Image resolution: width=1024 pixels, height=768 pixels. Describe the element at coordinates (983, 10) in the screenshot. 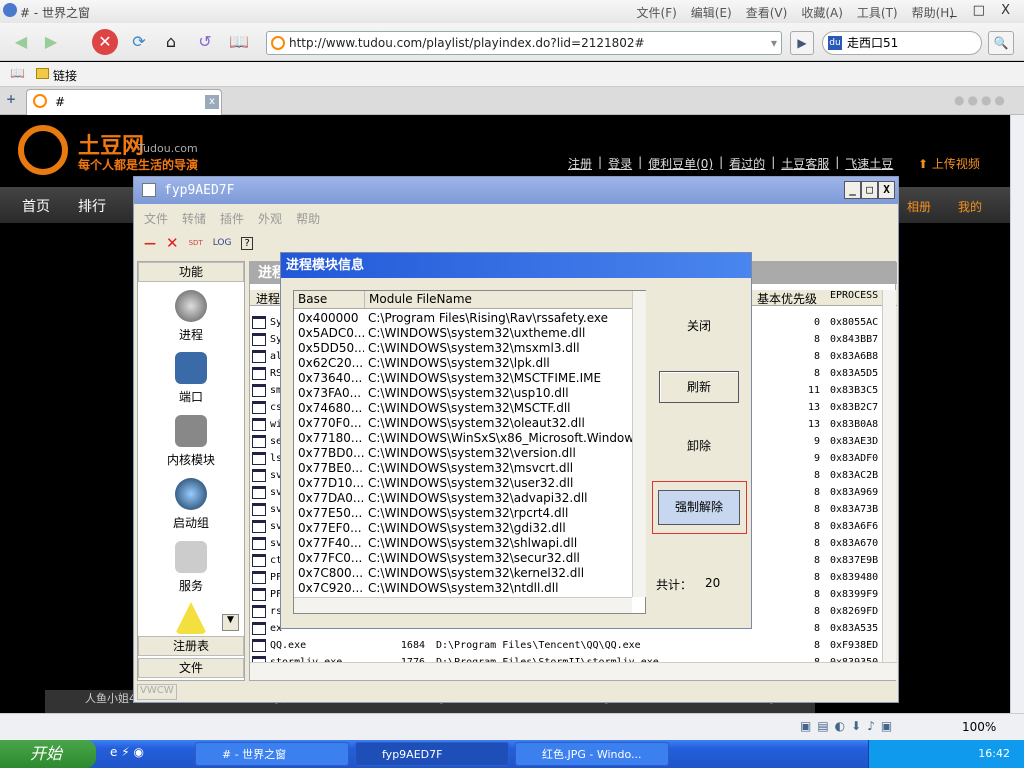

I see `window-controls: _ □ X` at that location.